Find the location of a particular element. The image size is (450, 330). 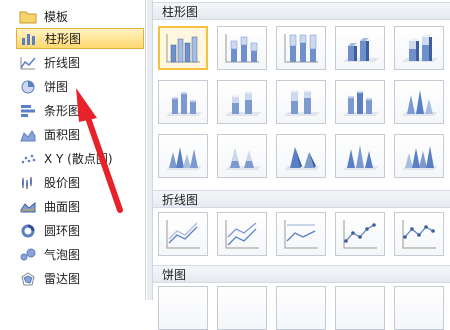

sidebar-item-label: 圆环图 is located at coordinates (62, 231).